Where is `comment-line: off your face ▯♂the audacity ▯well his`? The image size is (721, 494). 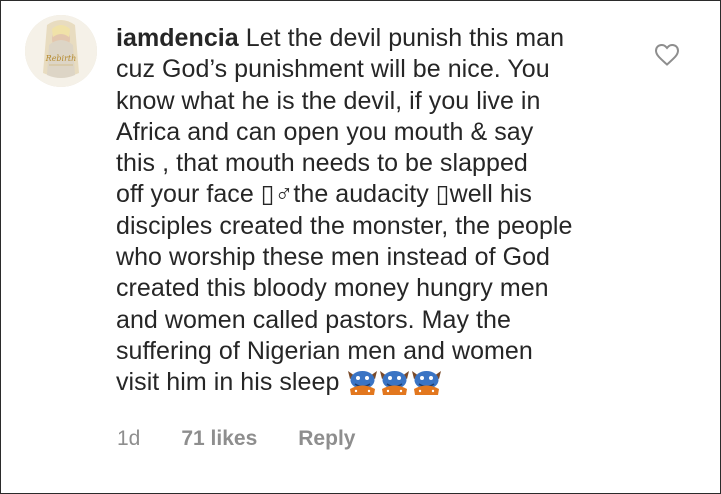 comment-line: off your face ▯♂the audacity ▯well his is located at coordinates (324, 194).